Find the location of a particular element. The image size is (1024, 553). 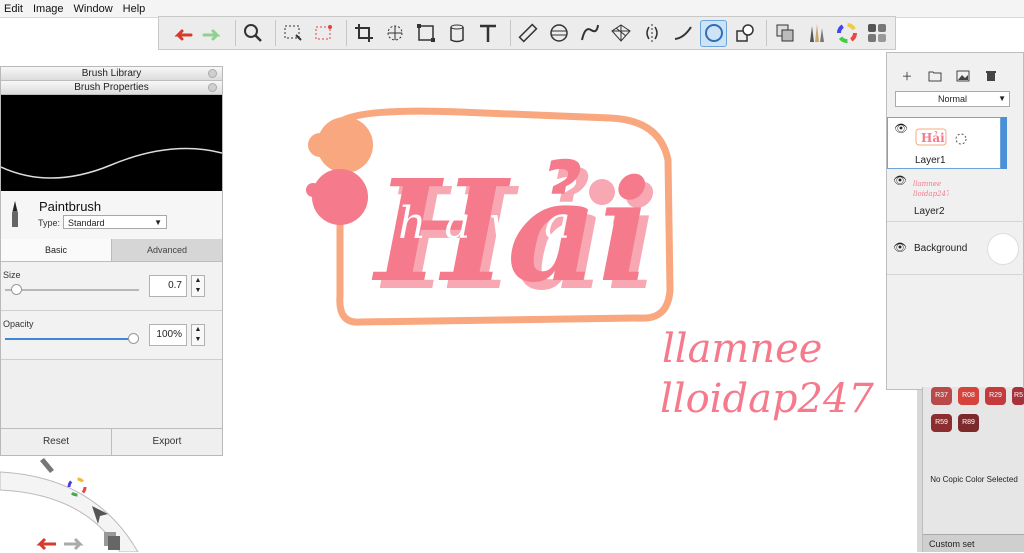

brush-properties-titlebar: Brush Properties is located at coordinates (111, 88).